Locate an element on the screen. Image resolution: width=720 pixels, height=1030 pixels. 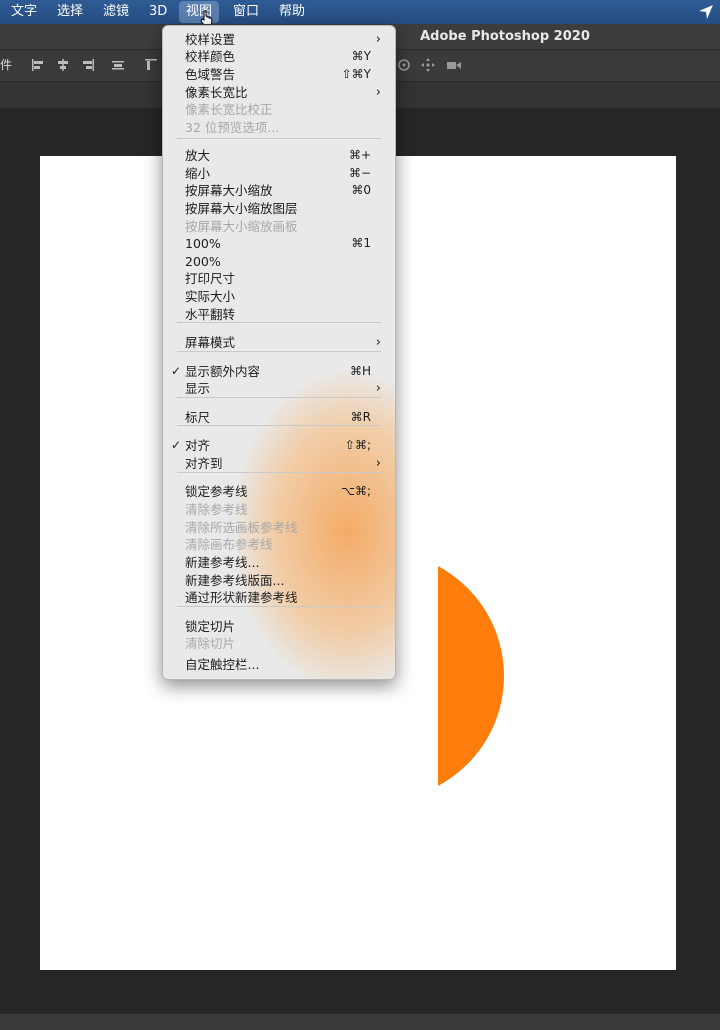
location-arrow-icon is located at coordinates (706, 12).